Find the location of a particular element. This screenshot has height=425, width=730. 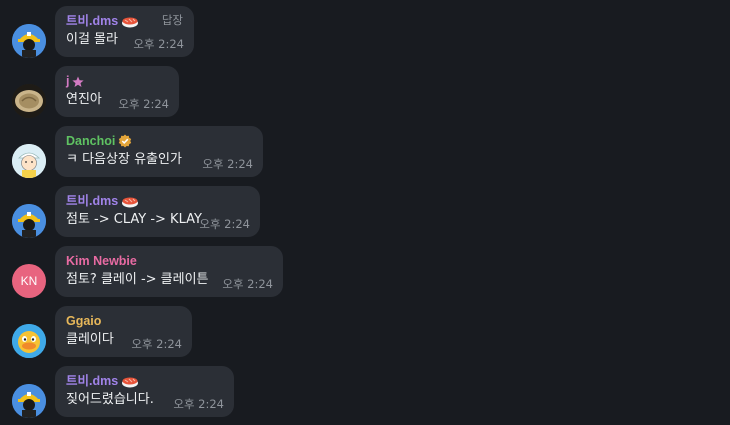

reply-button: 답장 is located at coordinates (172, 20).